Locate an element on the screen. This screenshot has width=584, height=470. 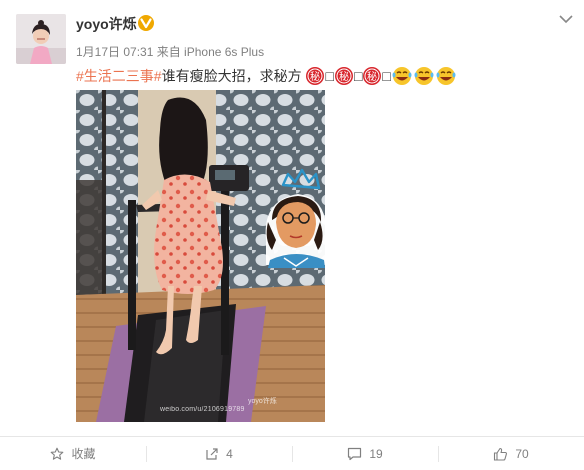
post-meta: 1月17日 07:31 来自 iPhone 6s Plus is located at coordinates (170, 51).